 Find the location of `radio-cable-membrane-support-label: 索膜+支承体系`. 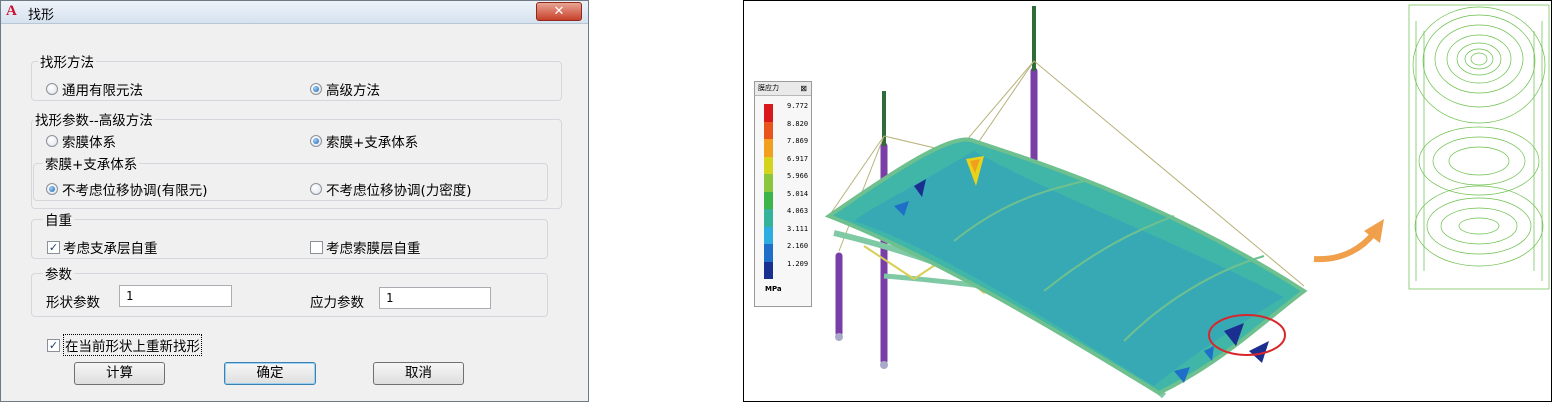

radio-cable-membrane-support-label: 索膜+支承体系 is located at coordinates (372, 143).